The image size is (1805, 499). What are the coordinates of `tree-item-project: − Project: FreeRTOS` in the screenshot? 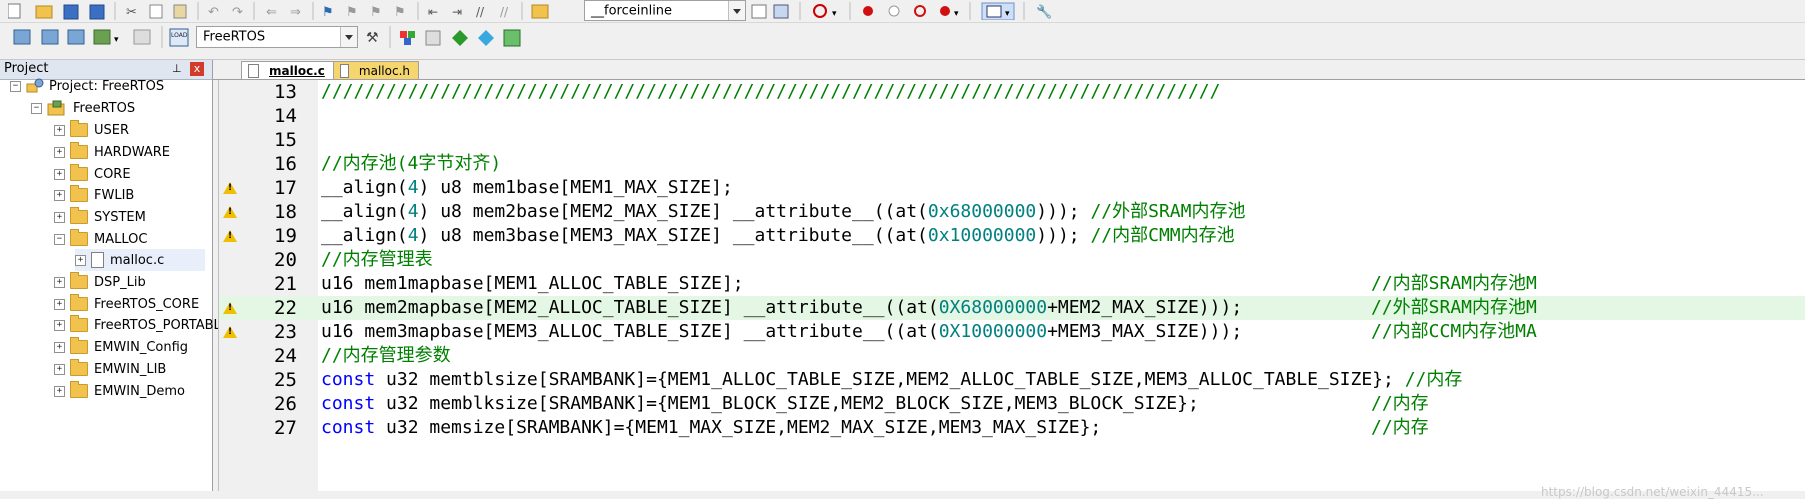 It's located at (87, 86).